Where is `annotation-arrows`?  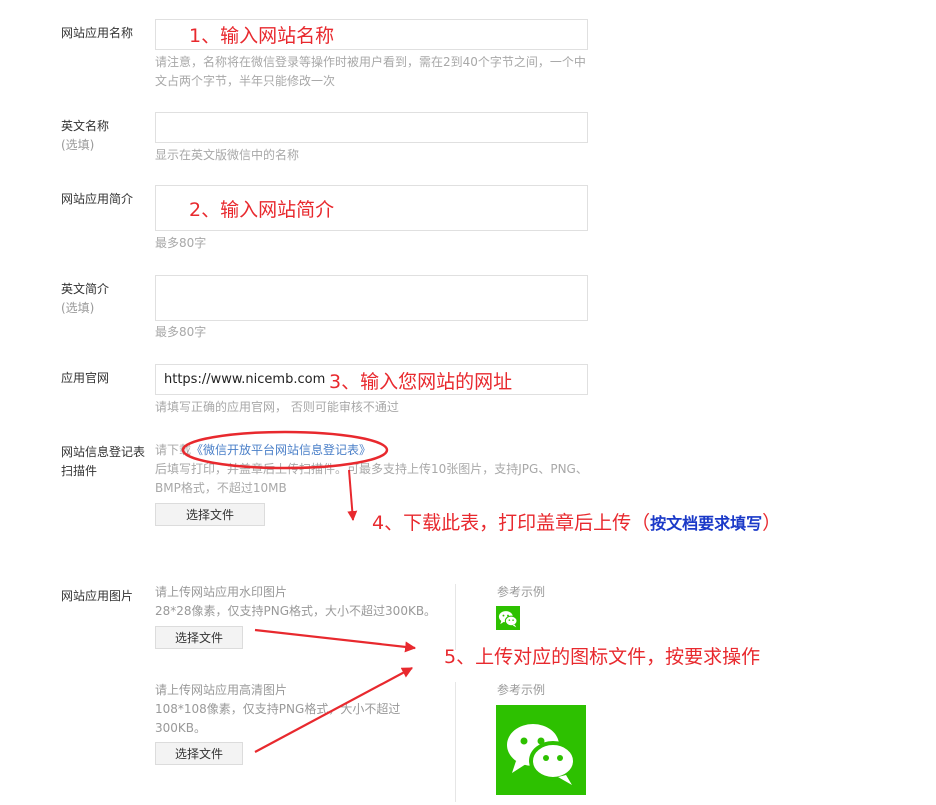 annotation-arrows is located at coordinates (335, 611).